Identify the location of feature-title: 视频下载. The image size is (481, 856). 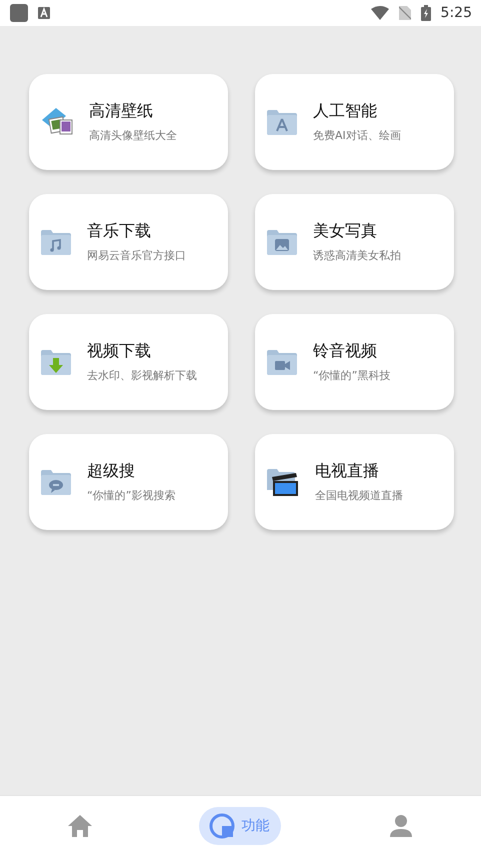
(119, 351).